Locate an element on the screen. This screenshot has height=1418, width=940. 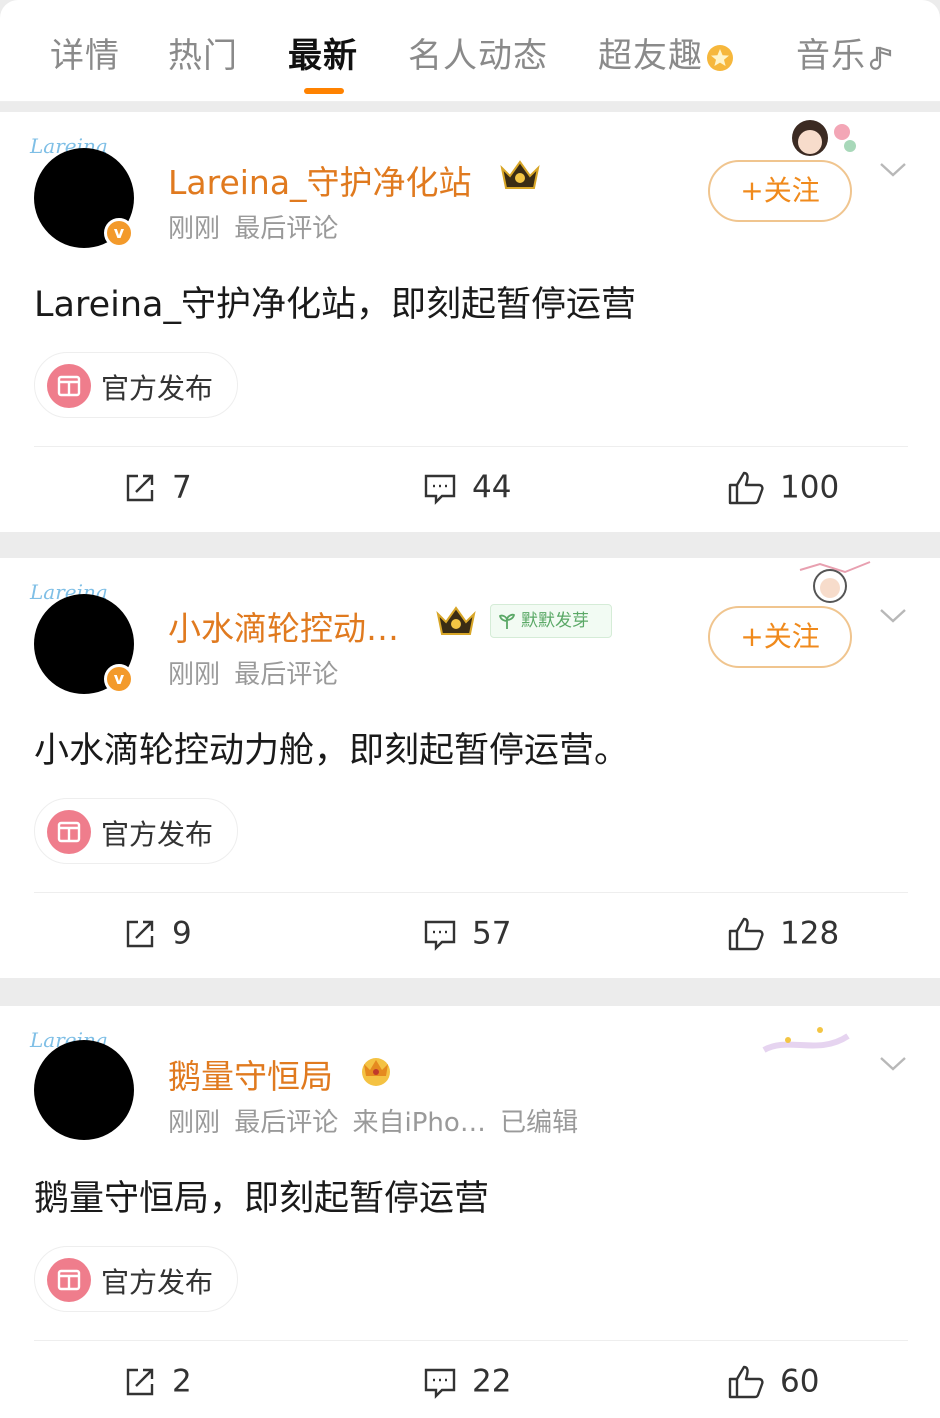
tab-super-fun-label: 超友趣 is located at coordinates (650, 56).